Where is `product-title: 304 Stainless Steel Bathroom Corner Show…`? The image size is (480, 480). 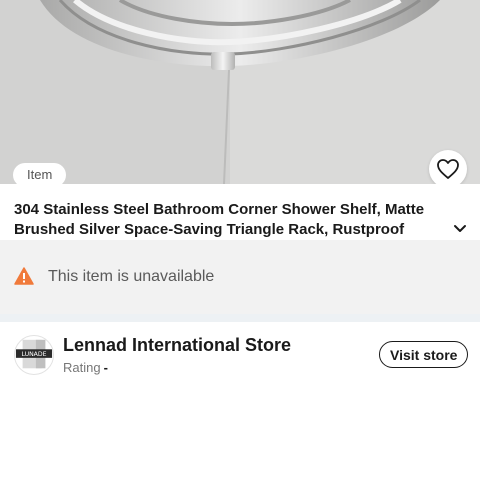
product-title: 304 Stainless Steel Bathroom Corner Show… is located at coordinates (219, 219).